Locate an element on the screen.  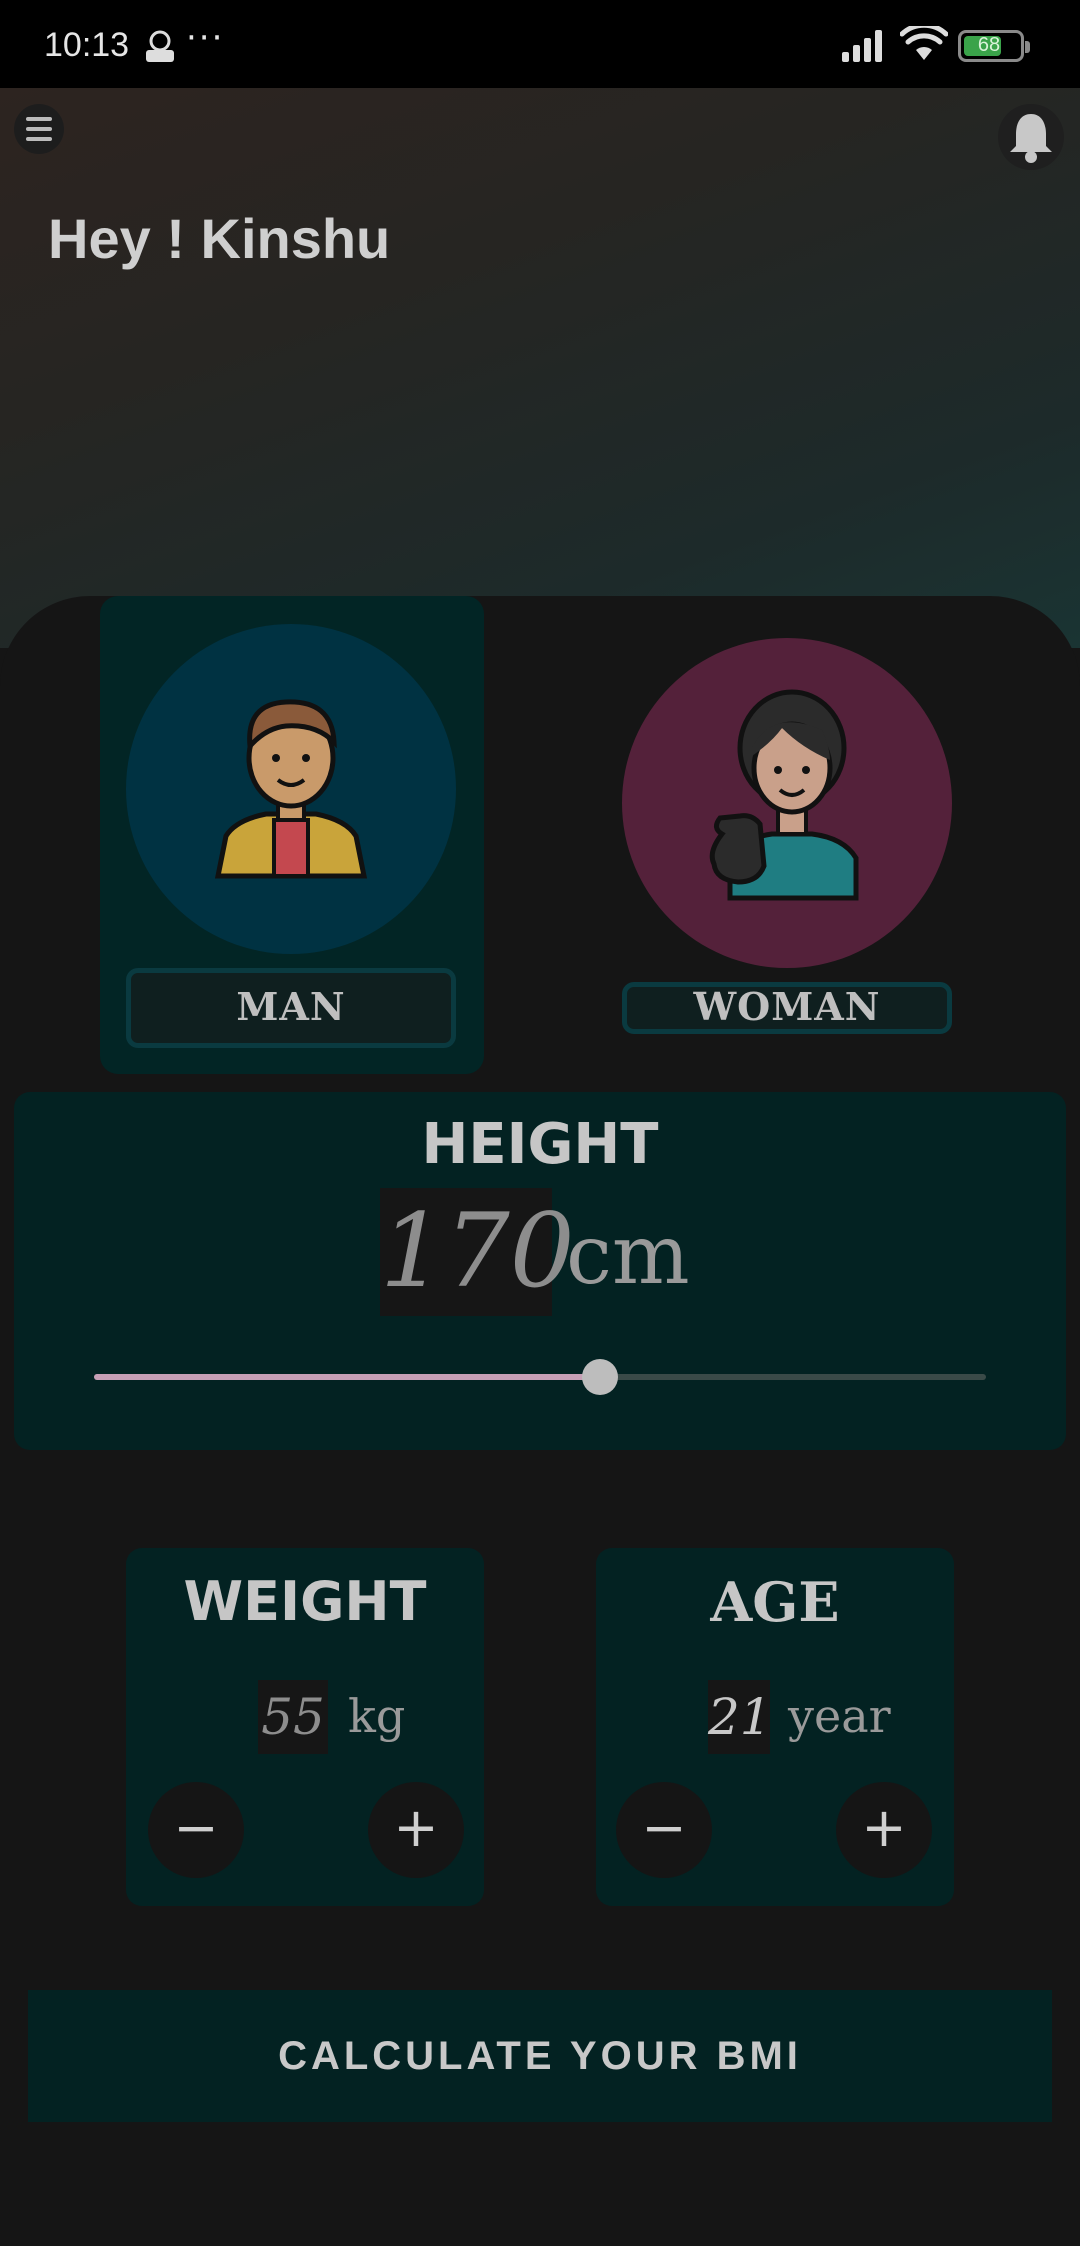
age-unit: year is located at coordinates (839, 1716).